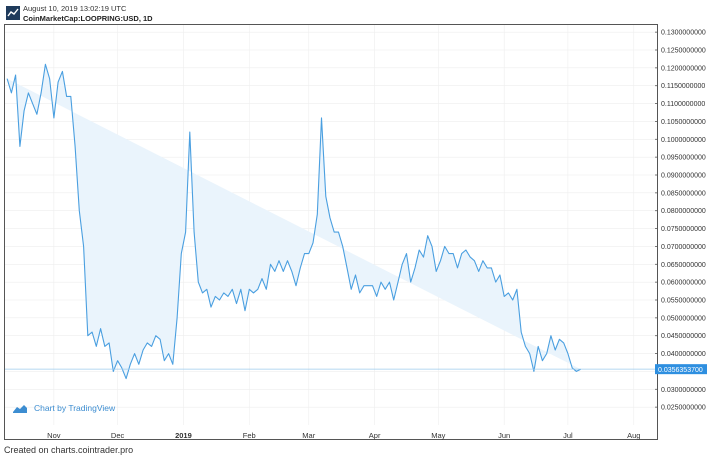 Image resolution: width=710 pixels, height=459 pixels. What do you see at coordinates (683, 193) in the screenshot?
I see `y-tick-label: 0.0850000000` at bounding box center [683, 193].